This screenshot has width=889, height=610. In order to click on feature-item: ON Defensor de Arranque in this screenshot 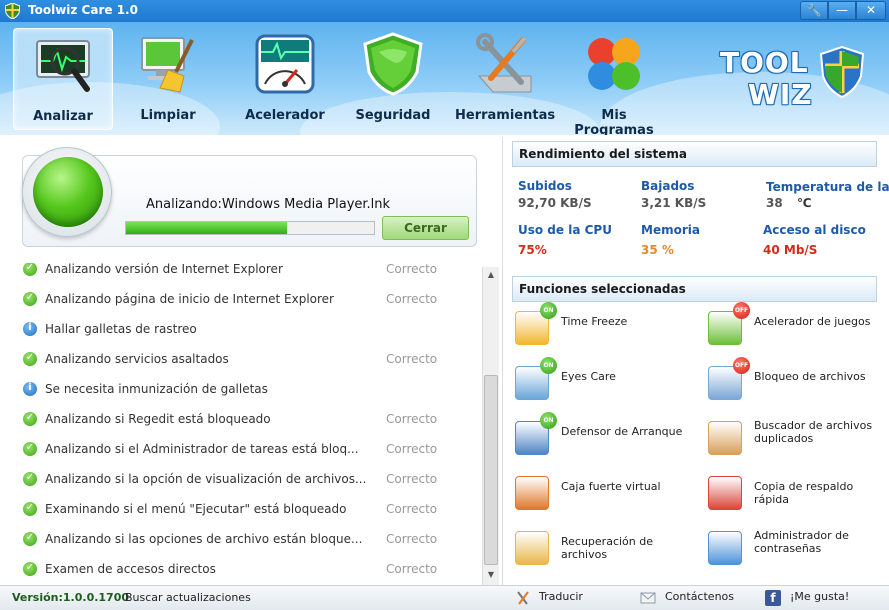, I will do `click(610, 438)`.